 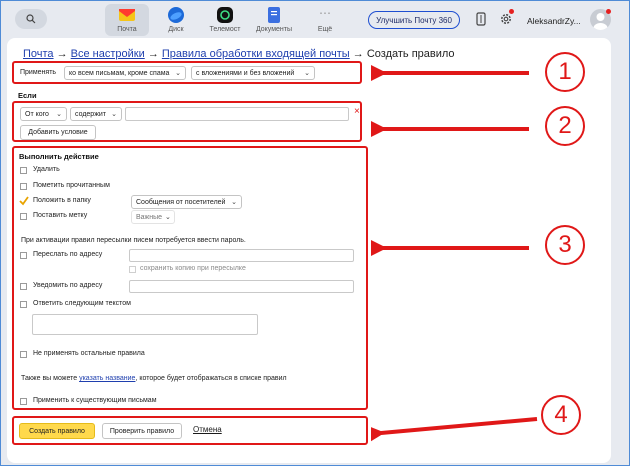 I want to click on breadcrumb-settings-link: Все настройки, so click(x=108, y=54).